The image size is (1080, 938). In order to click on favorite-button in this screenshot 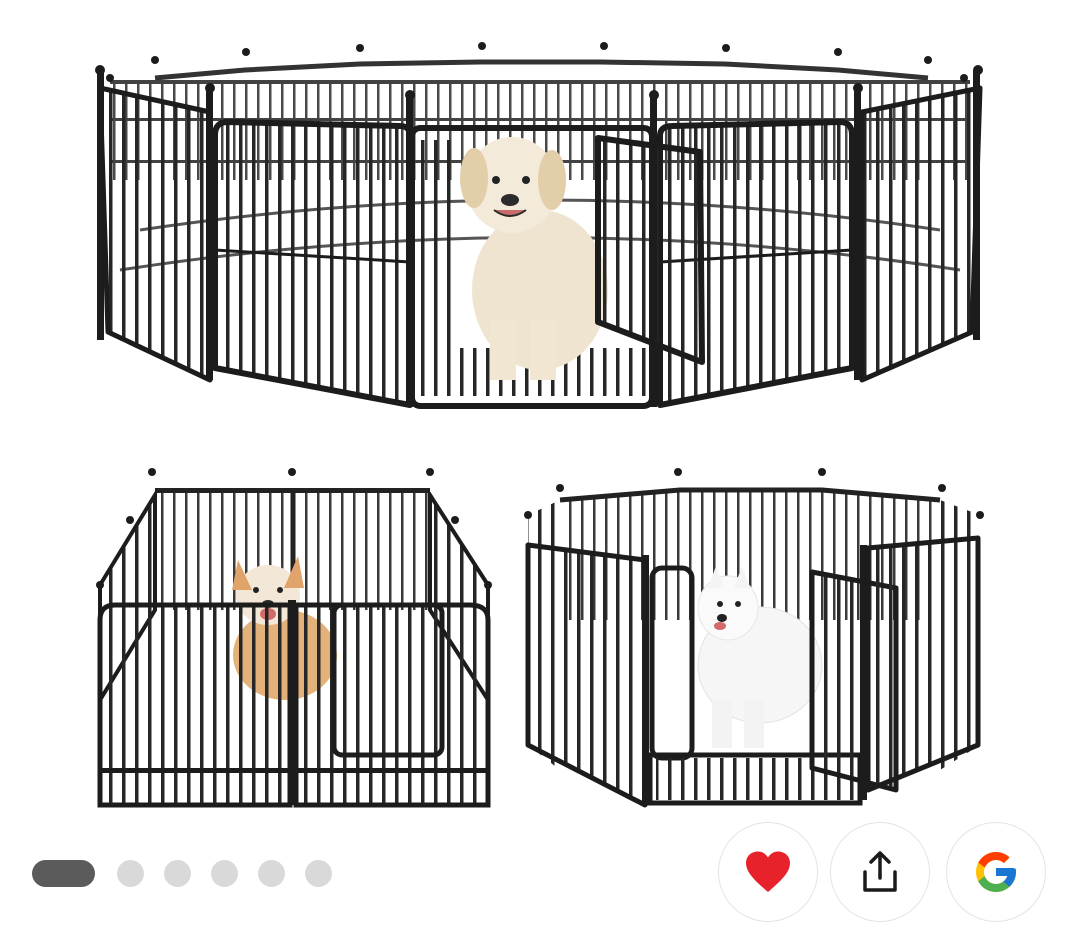, I will do `click(768, 872)`.